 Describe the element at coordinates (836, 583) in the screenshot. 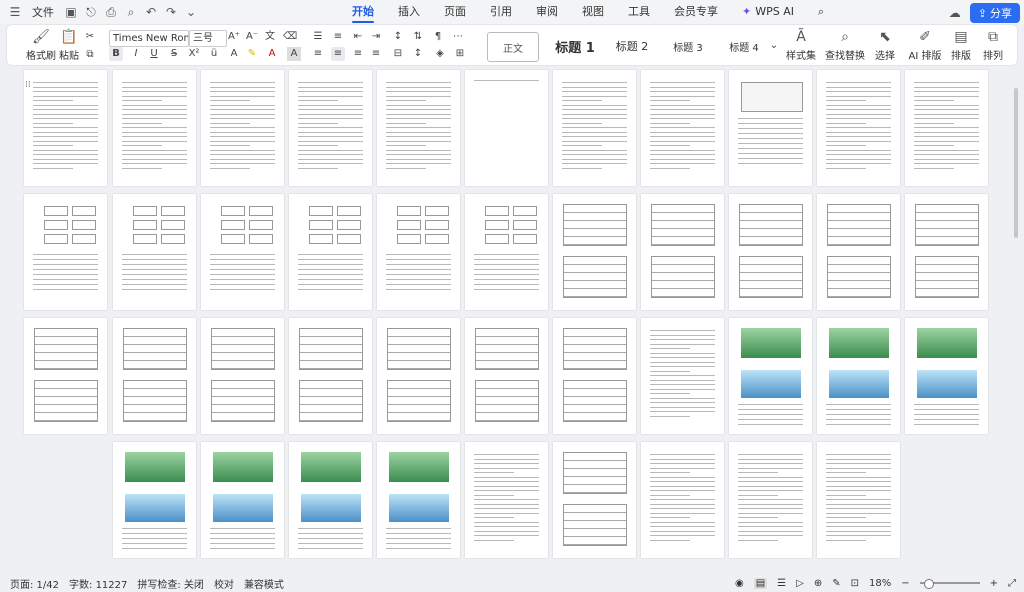

I see `pen-icon: ✎` at that location.